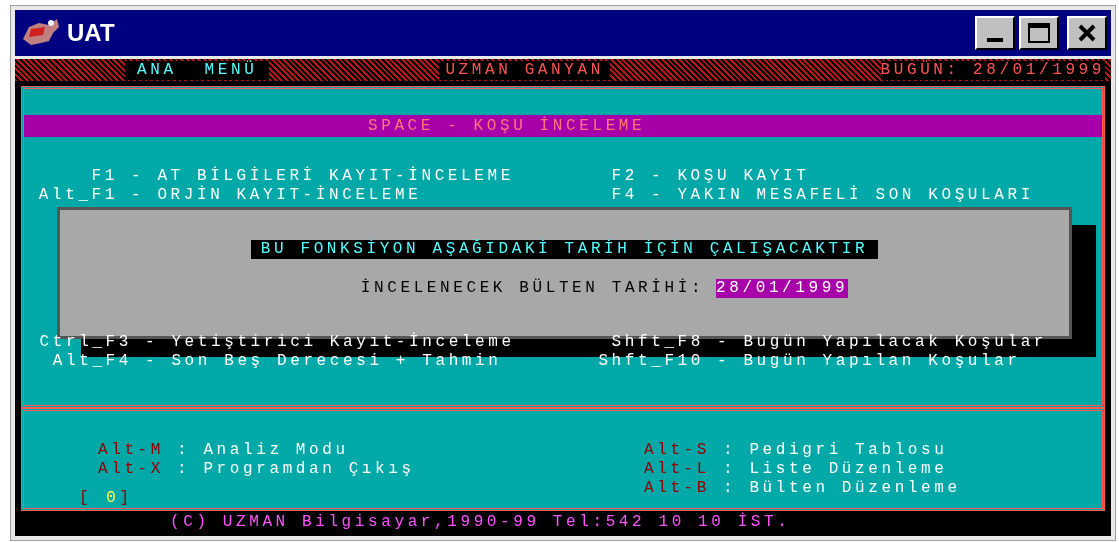 Image resolution: width=1119 pixels, height=542 pixels. Describe the element at coordinates (782, 288) in the screenshot. I see `date-field: 28/01/1999` at that location.